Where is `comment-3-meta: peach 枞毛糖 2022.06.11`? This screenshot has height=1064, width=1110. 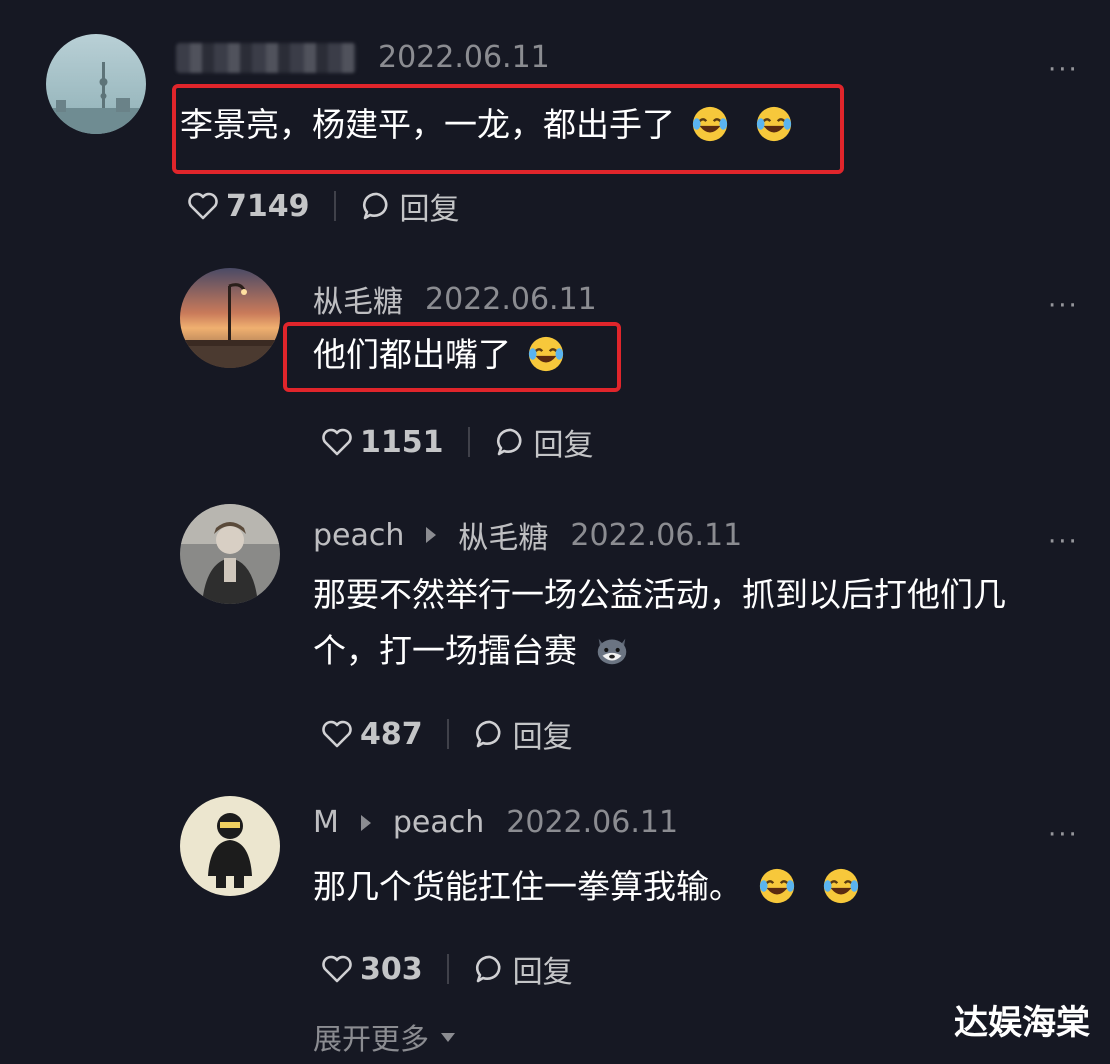
comment-3-meta: peach 枞毛糖 2022.06.11 is located at coordinates (527, 535).